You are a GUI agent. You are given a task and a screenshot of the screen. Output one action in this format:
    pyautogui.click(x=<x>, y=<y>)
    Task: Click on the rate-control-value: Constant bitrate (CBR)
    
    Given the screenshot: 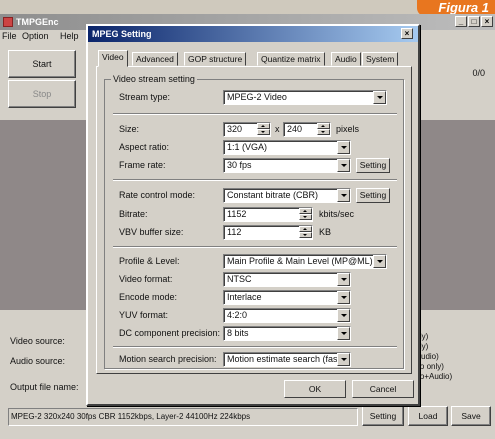 What is the action you would take?
    pyautogui.click(x=273, y=195)
    